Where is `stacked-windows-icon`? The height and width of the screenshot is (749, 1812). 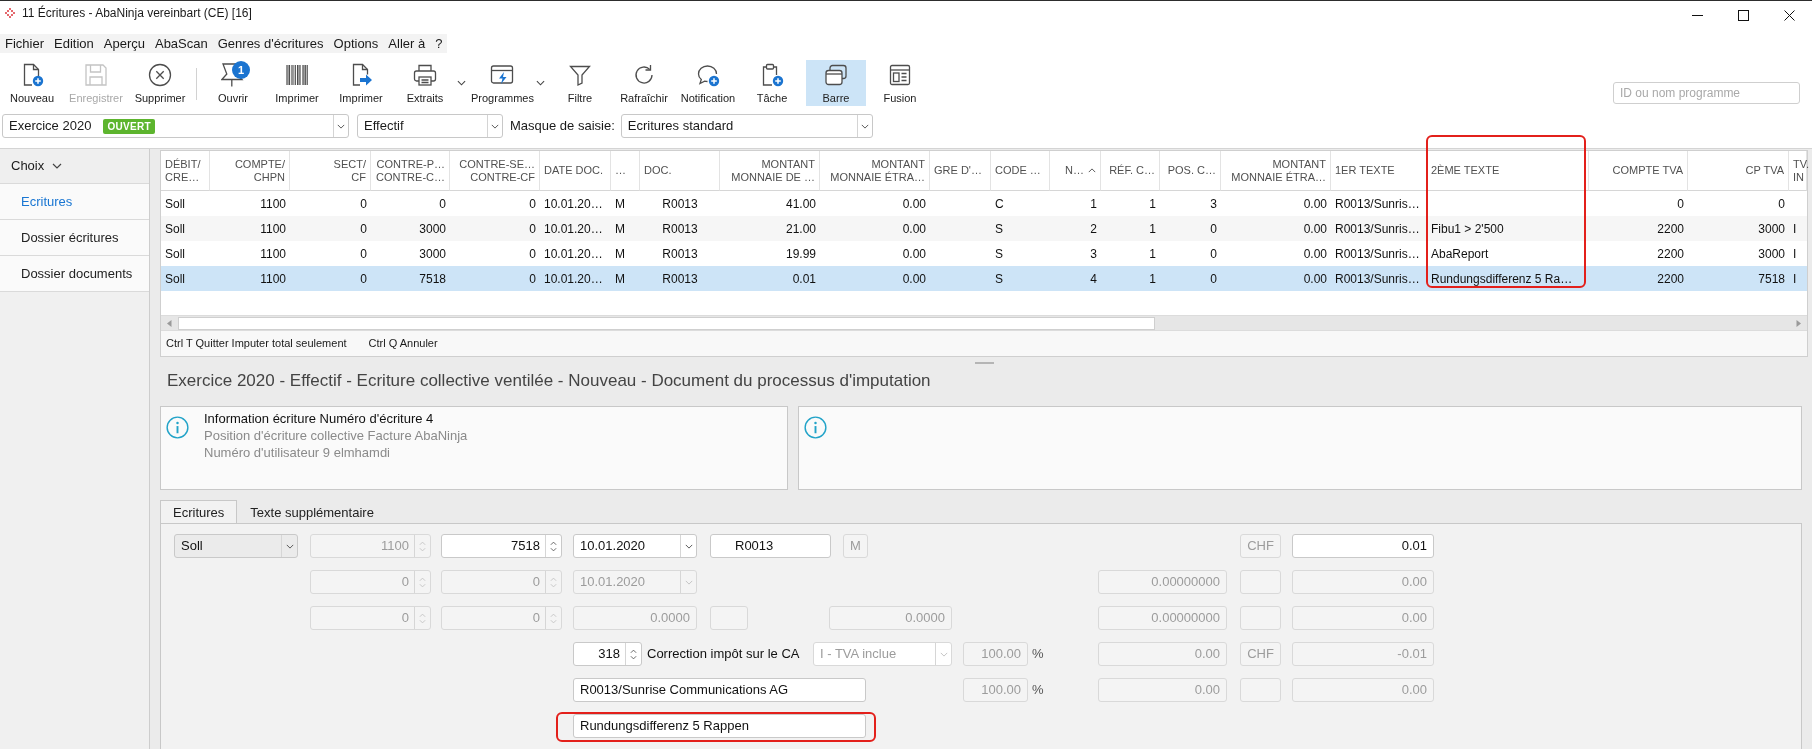 stacked-windows-icon is located at coordinates (835, 75).